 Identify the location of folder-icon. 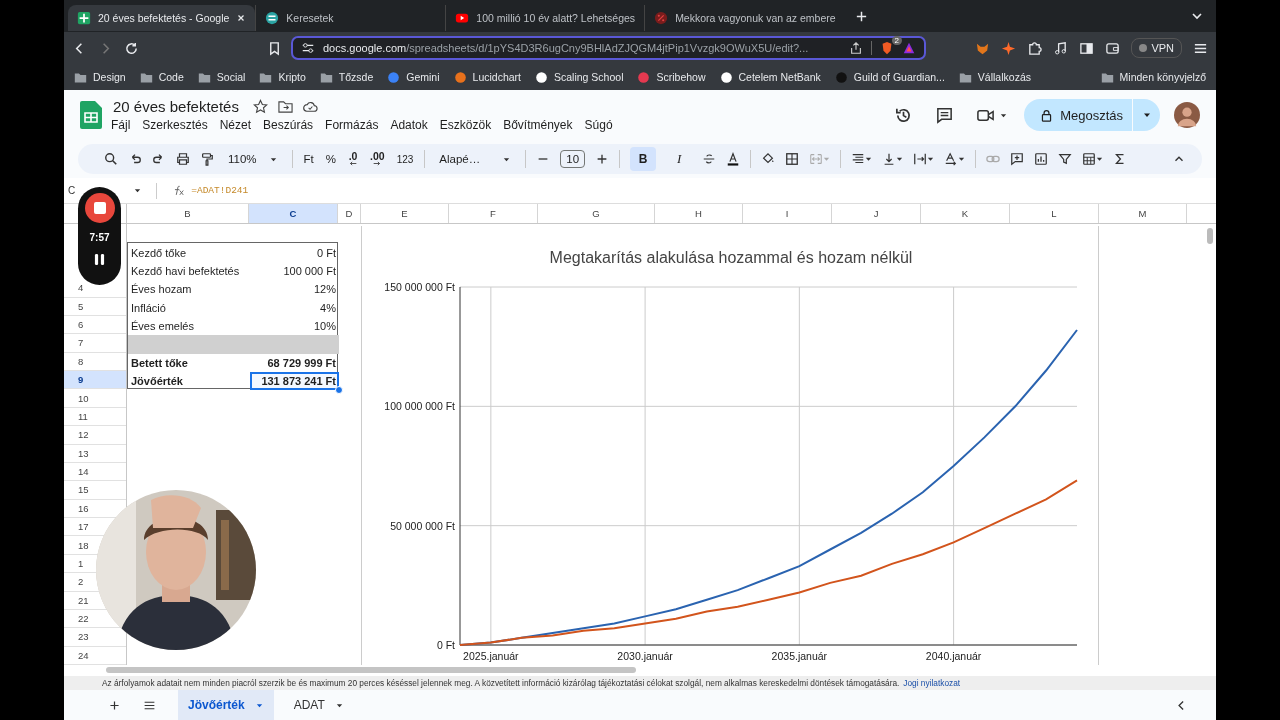
(285, 106).